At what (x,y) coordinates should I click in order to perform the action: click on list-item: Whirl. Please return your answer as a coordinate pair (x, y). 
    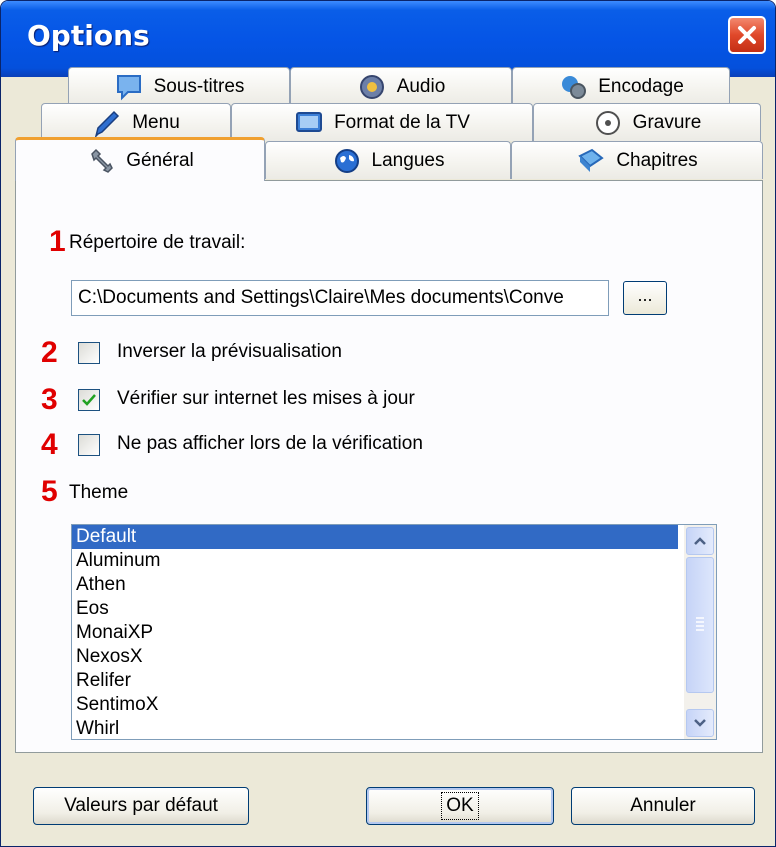
    Looking at the image, I should click on (375, 728).